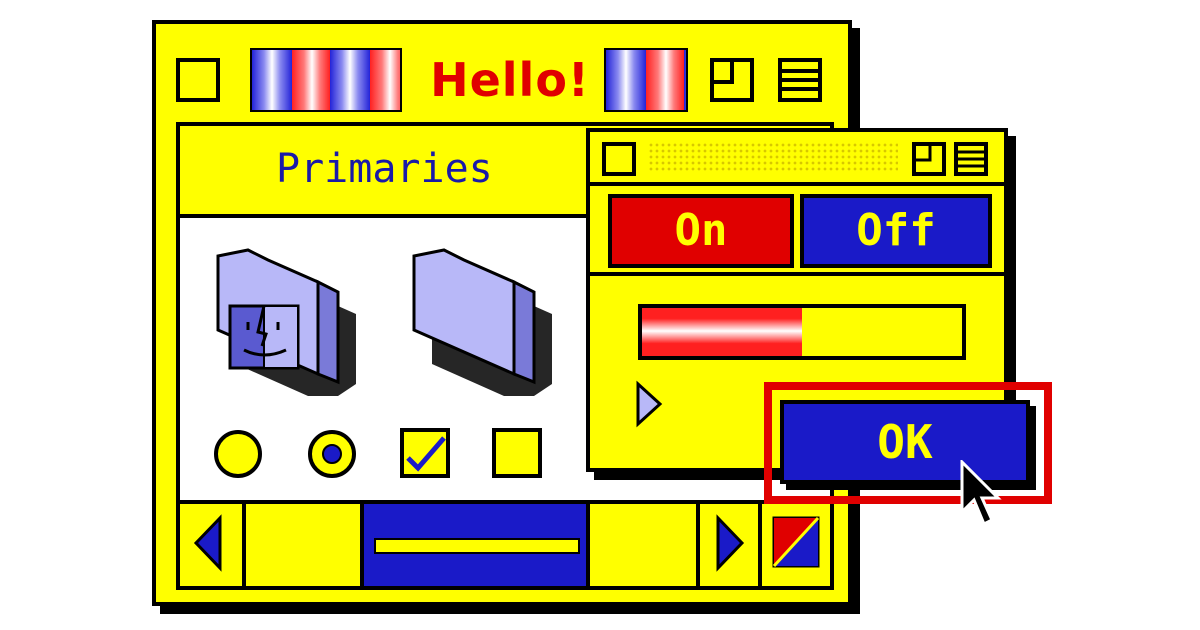 The width and height of the screenshot is (1200, 630). I want to click on cursor-icon, so click(981, 493).